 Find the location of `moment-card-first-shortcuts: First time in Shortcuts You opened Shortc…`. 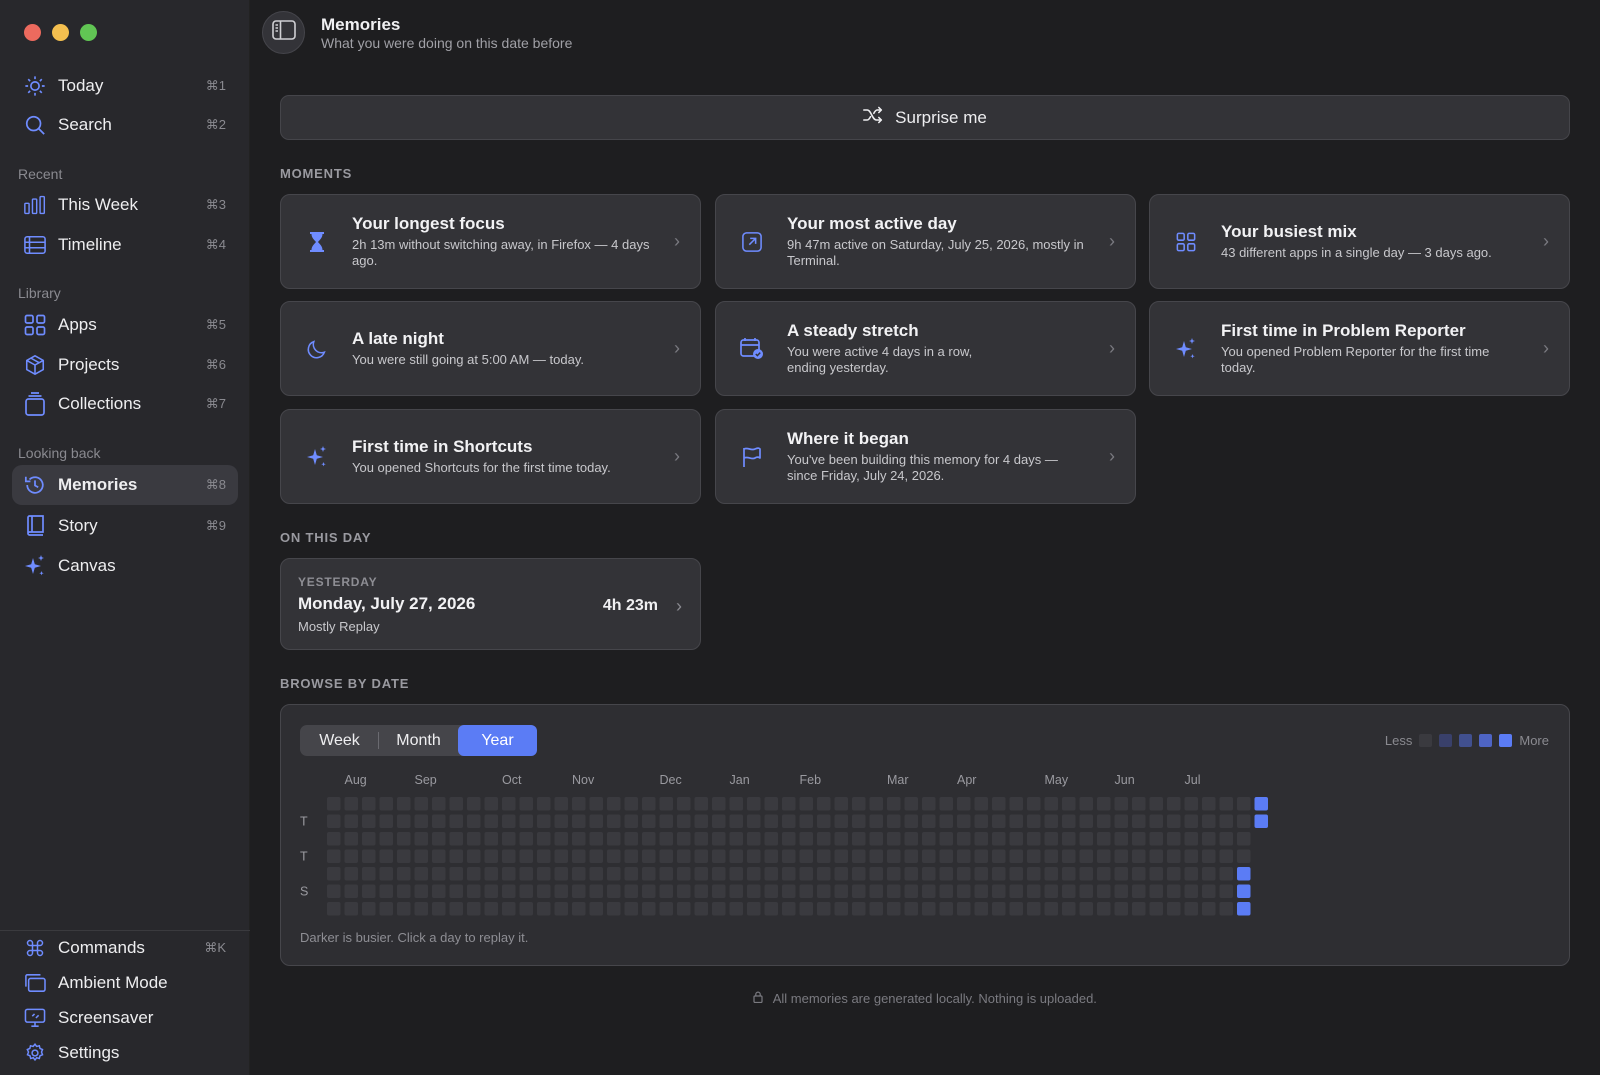

moment-card-first-shortcuts: First time in Shortcuts You opened Shortc… is located at coordinates (490, 456).